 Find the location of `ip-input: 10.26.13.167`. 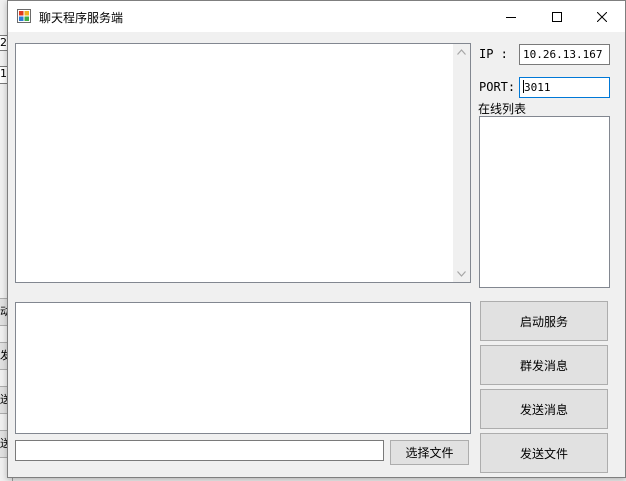

ip-input: 10.26.13.167 is located at coordinates (564, 54).